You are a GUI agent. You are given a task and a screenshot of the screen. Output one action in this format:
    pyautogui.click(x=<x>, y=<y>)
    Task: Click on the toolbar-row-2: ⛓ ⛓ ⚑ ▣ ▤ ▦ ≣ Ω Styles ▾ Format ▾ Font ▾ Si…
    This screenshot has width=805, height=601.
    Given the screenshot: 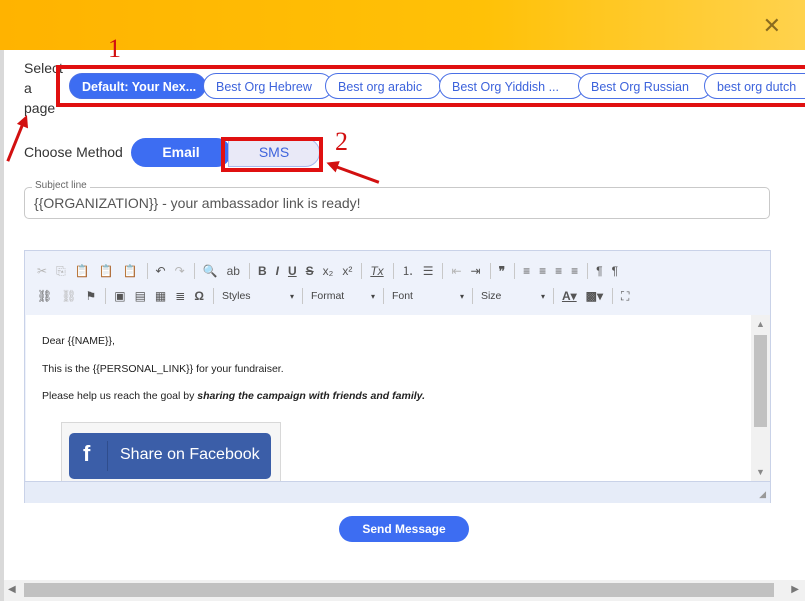 What is the action you would take?
    pyautogui.click(x=397, y=296)
    